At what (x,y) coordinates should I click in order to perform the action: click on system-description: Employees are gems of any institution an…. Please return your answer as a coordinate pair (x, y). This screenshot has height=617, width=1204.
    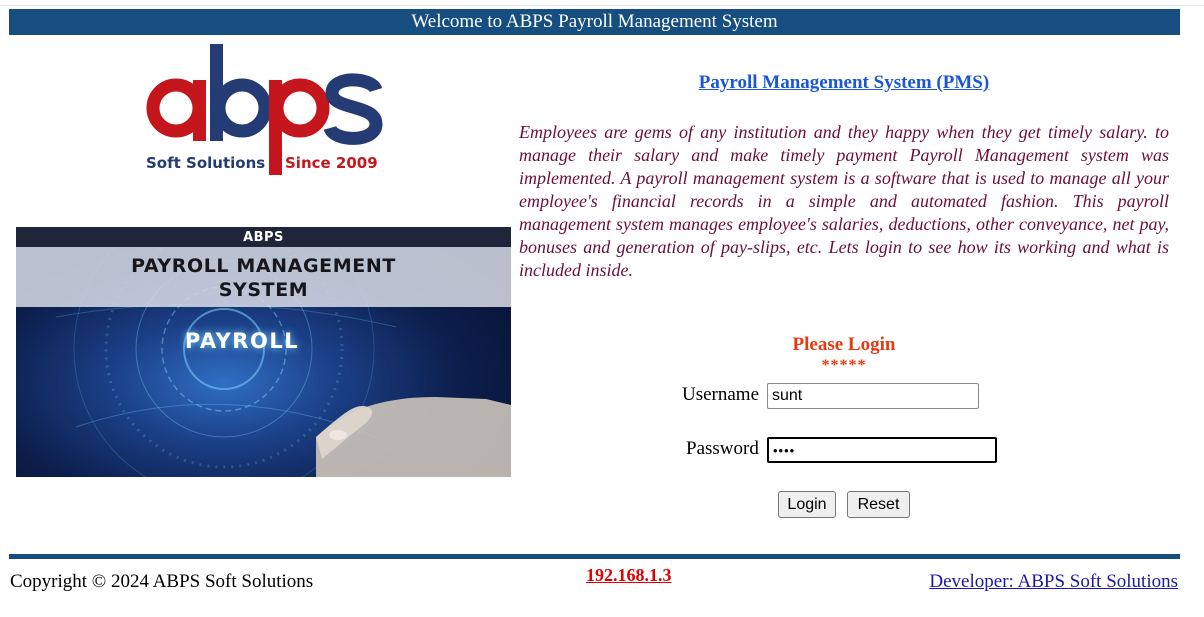
    Looking at the image, I should click on (844, 201).